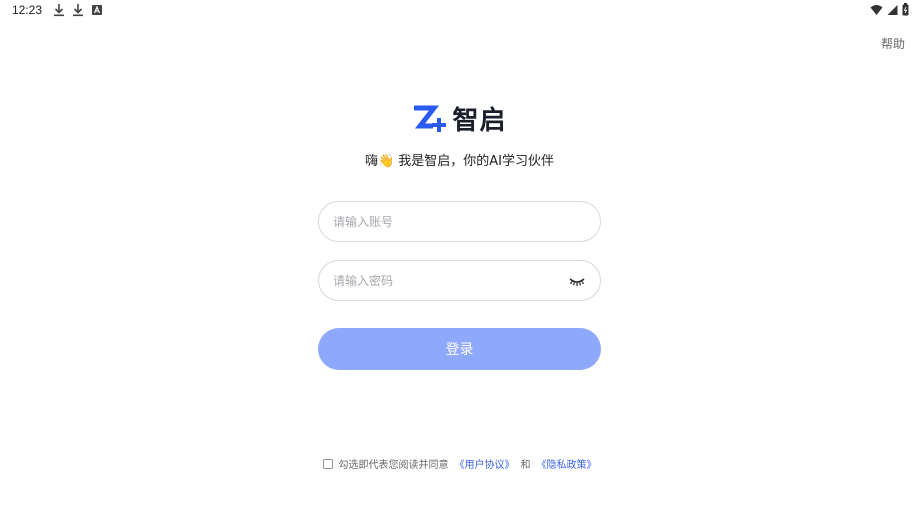  What do you see at coordinates (459, 161) in the screenshot?
I see `tagline: 嗨👋 我是智启，你的AI学习伙伴` at bounding box center [459, 161].